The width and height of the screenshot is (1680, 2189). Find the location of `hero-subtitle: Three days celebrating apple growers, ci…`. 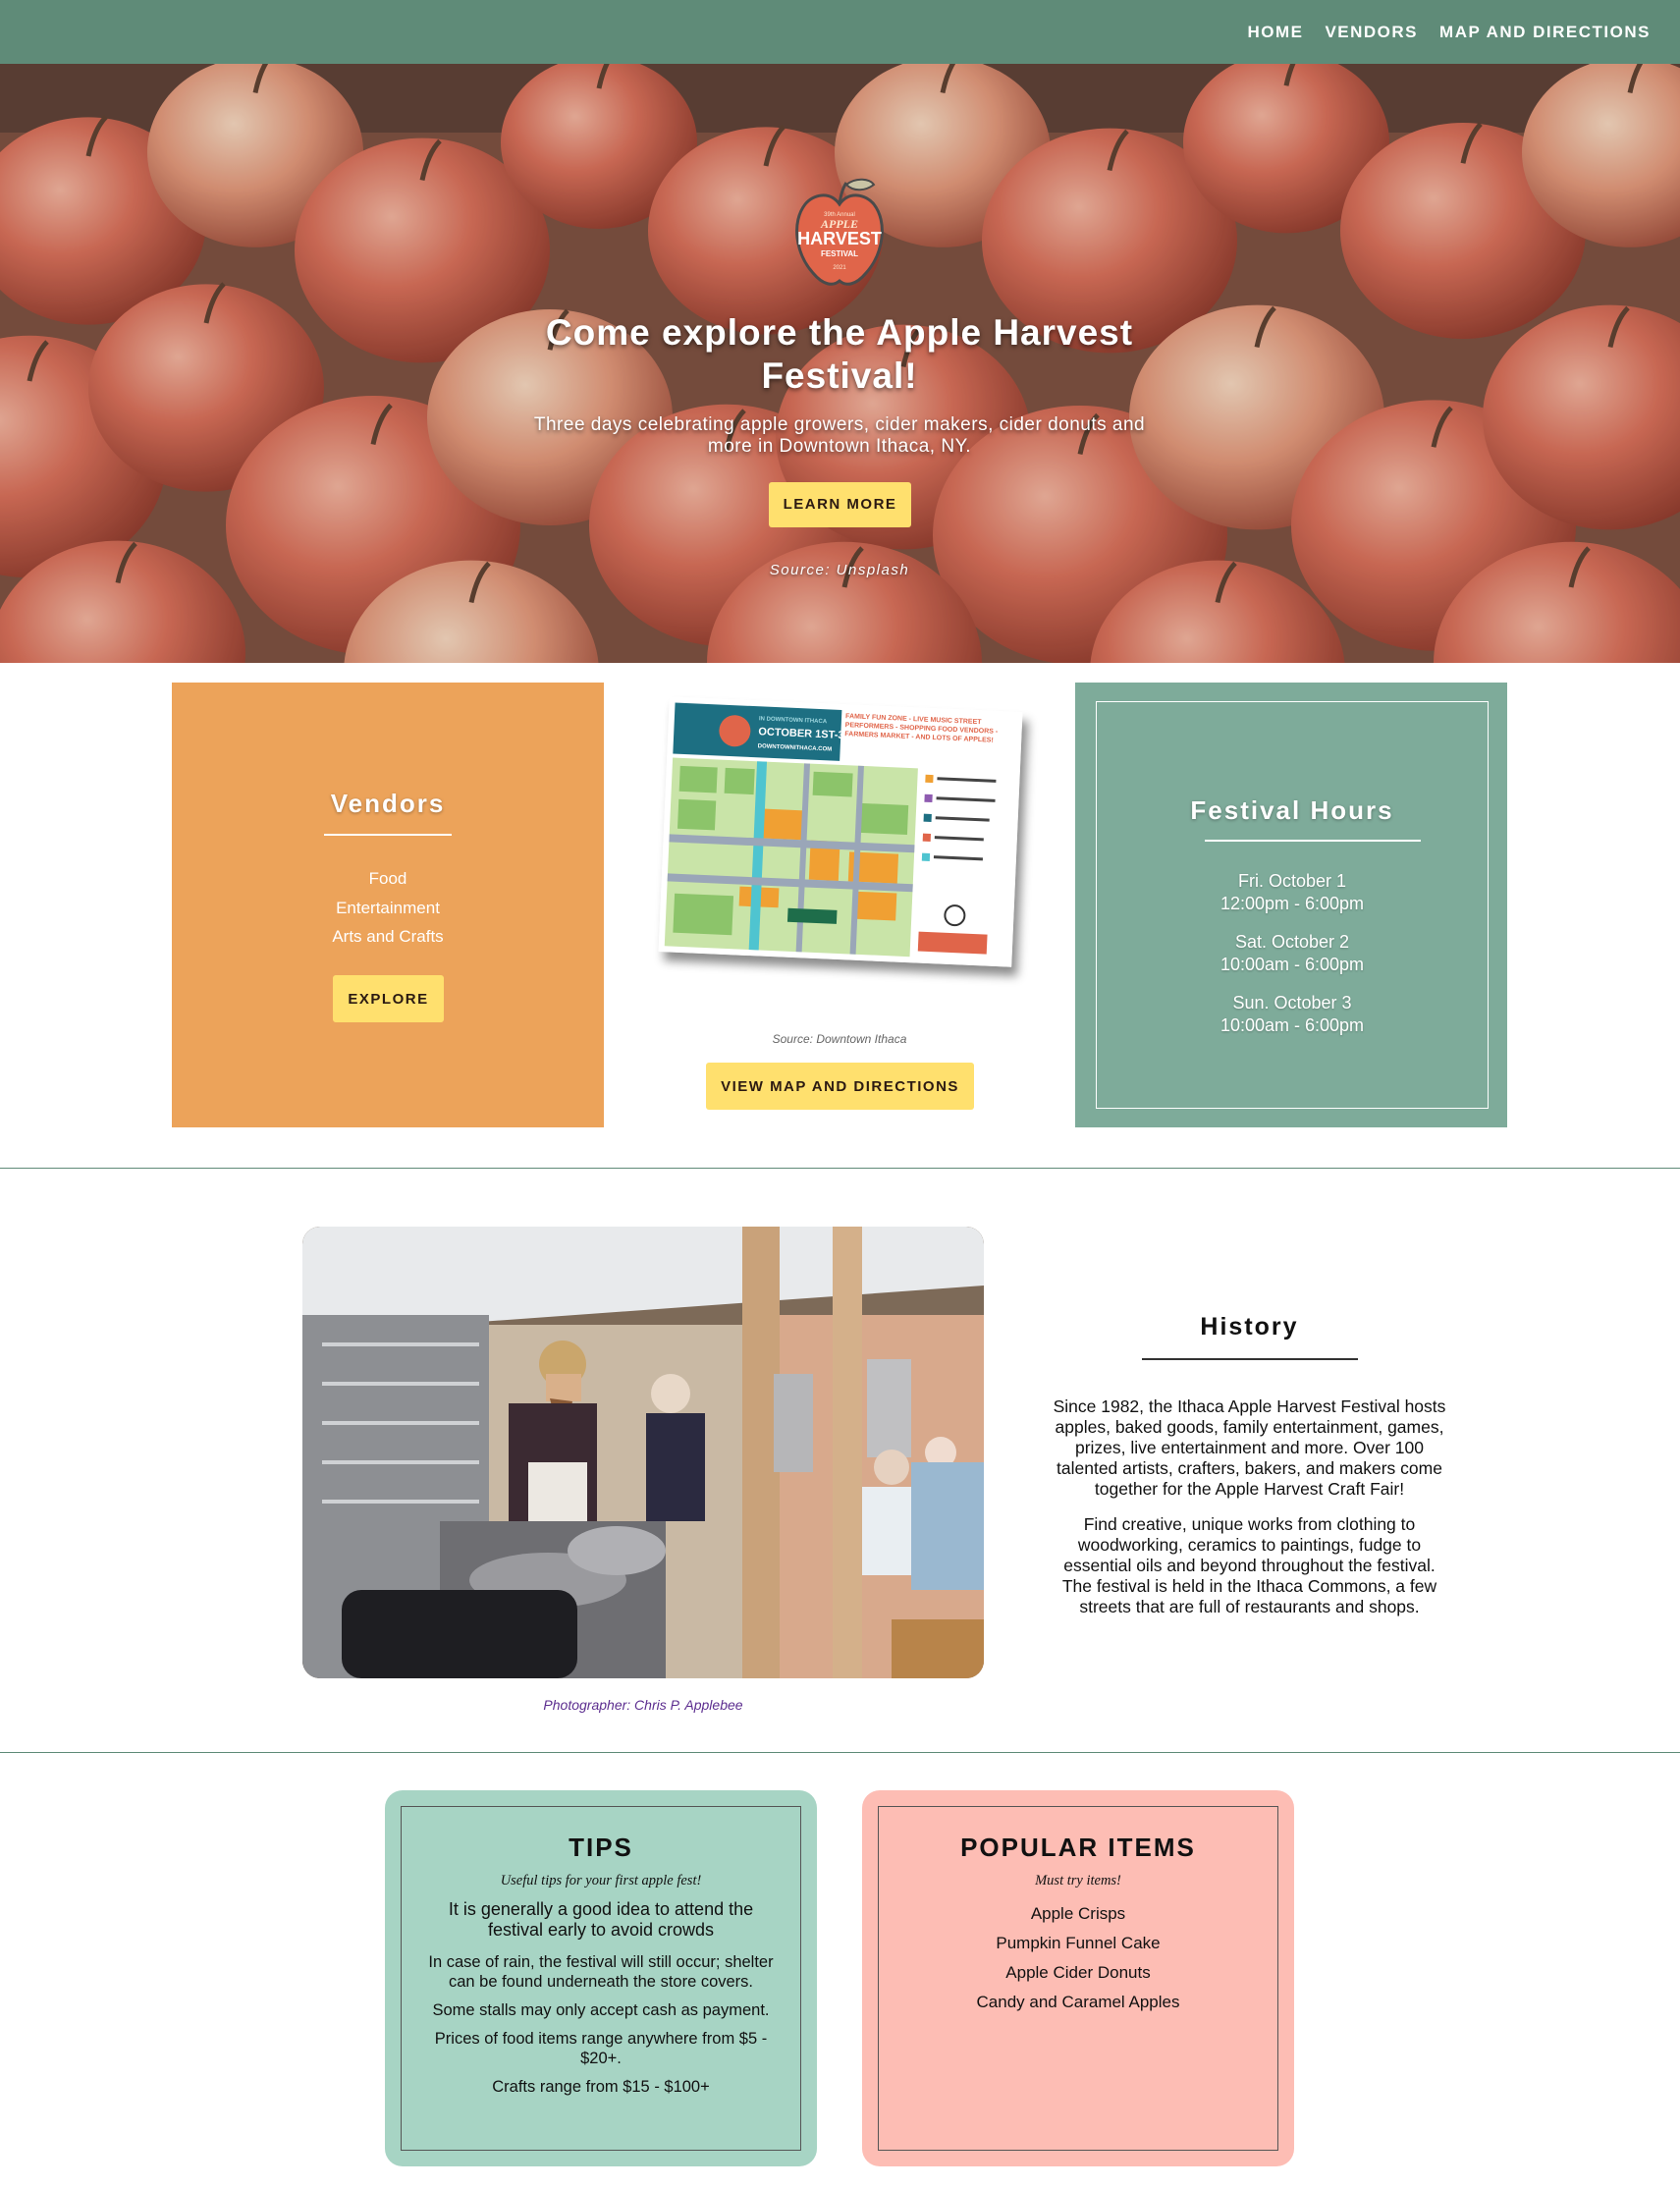

hero-subtitle: Three days celebrating apple growers, ci… is located at coordinates (839, 435).